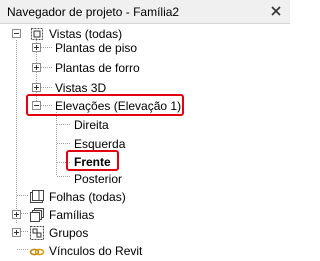  What do you see at coordinates (145, 179) in the screenshot?
I see `tree-node-posterior: Posterior` at bounding box center [145, 179].